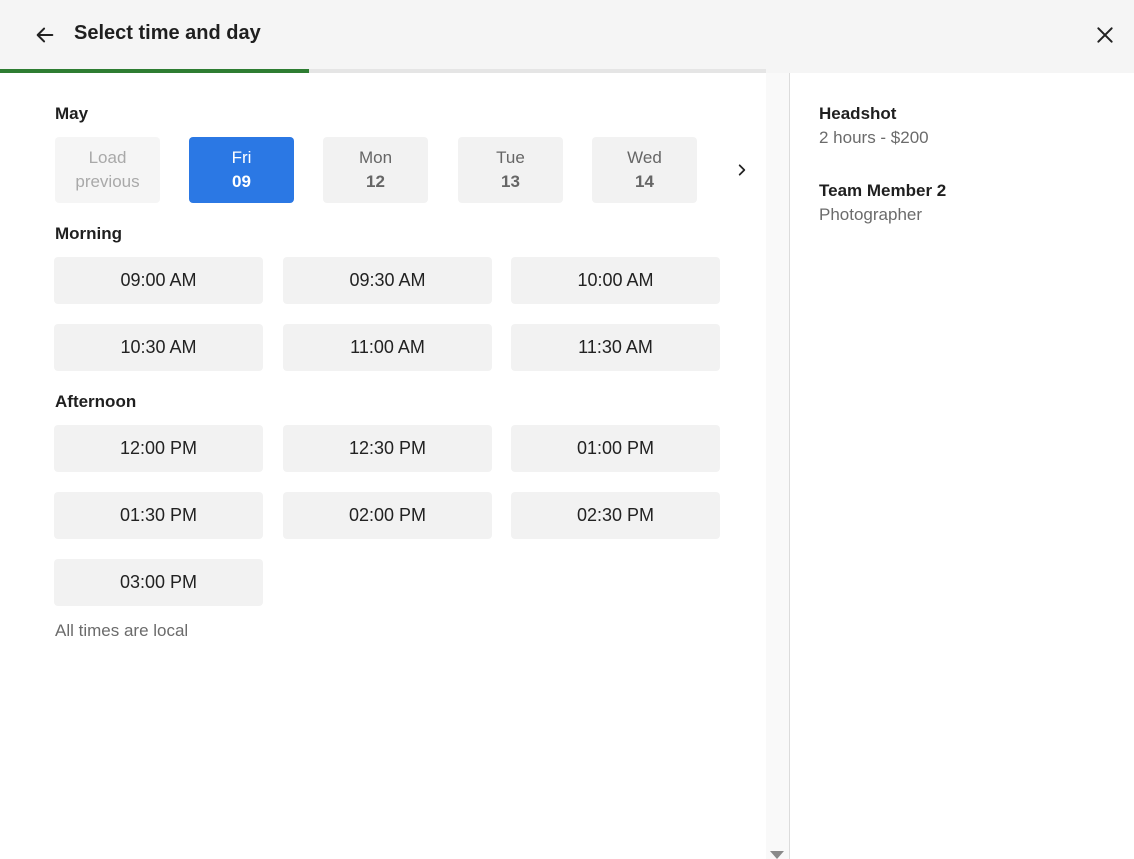  Describe the element at coordinates (375, 157) in the screenshot. I see `day-weekday: Mon` at that location.